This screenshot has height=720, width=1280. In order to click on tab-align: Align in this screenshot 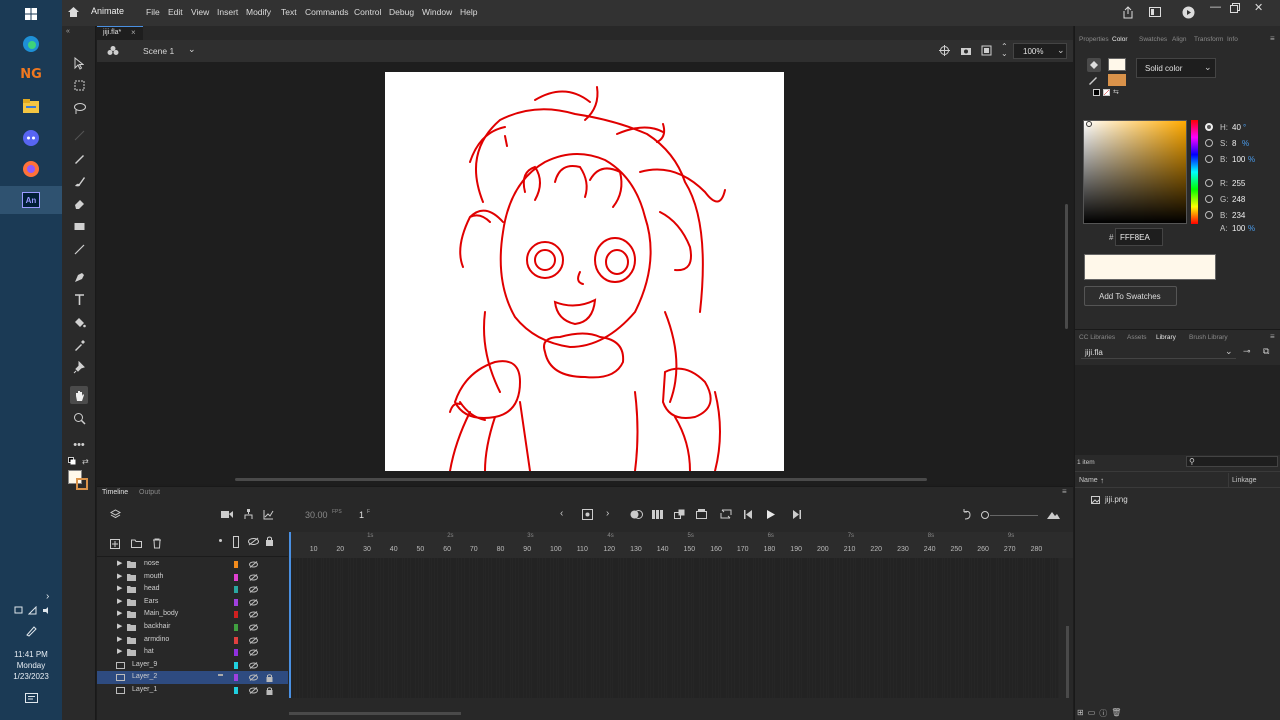, I will do `click(1179, 39)`.